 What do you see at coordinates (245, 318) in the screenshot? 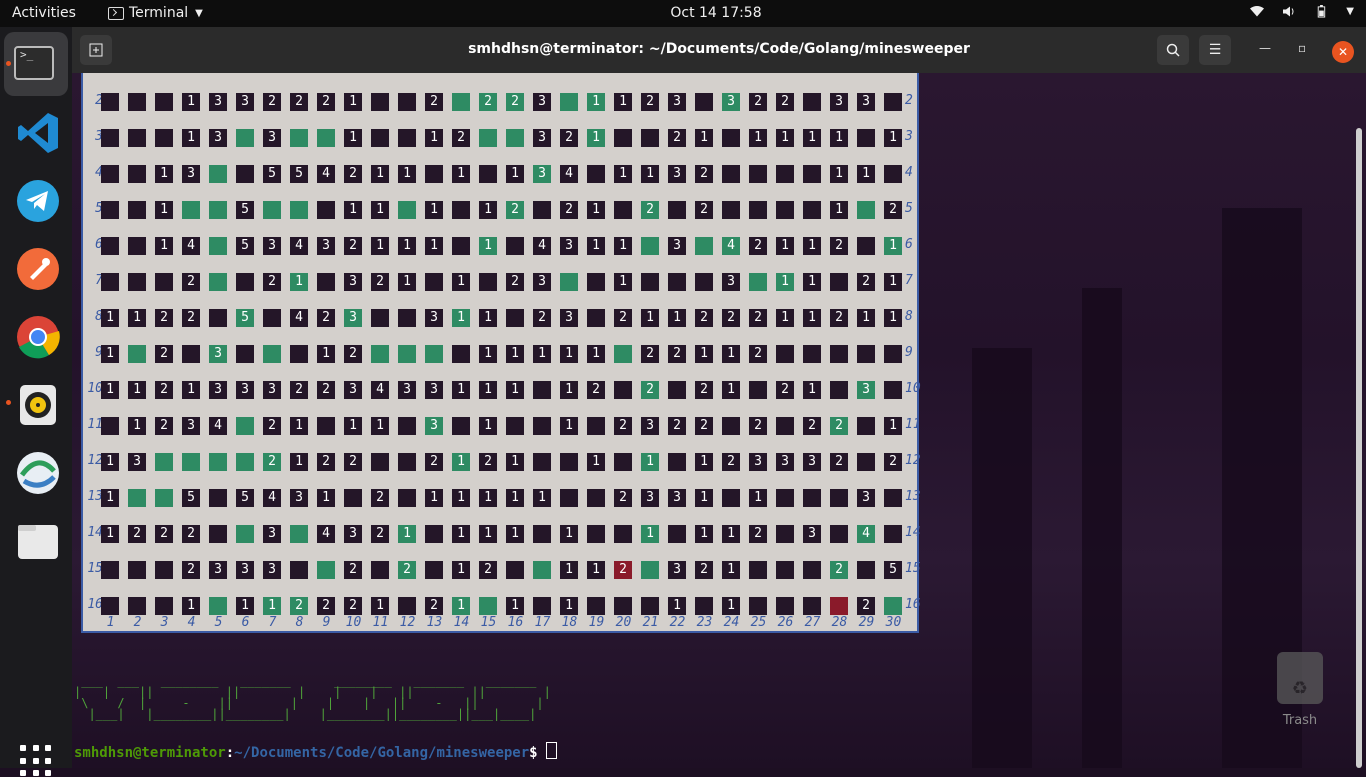
I see `board-cell: 5` at bounding box center [245, 318].